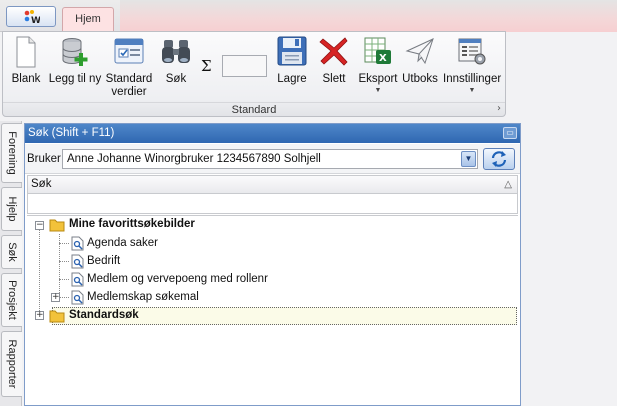  What do you see at coordinates (206, 66) in the screenshot?
I see `sum-symbol: Σ` at bounding box center [206, 66].